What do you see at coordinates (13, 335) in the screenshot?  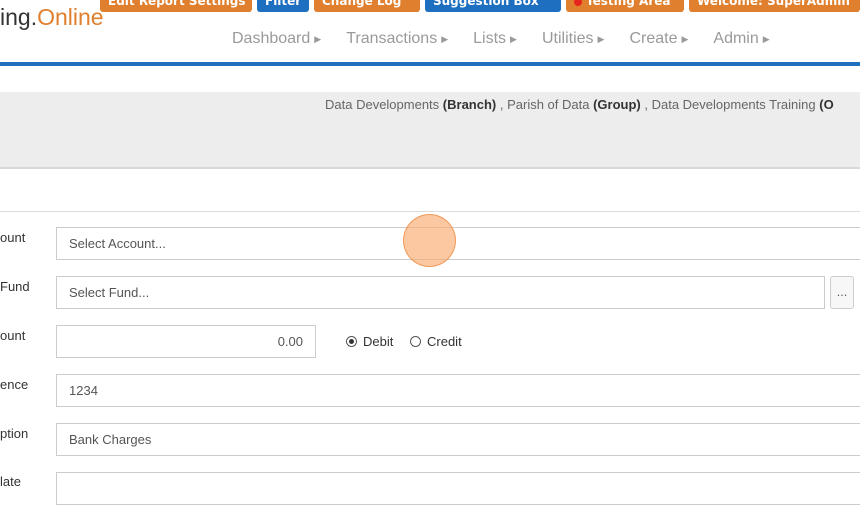 I see `amount-label: ount` at bounding box center [13, 335].